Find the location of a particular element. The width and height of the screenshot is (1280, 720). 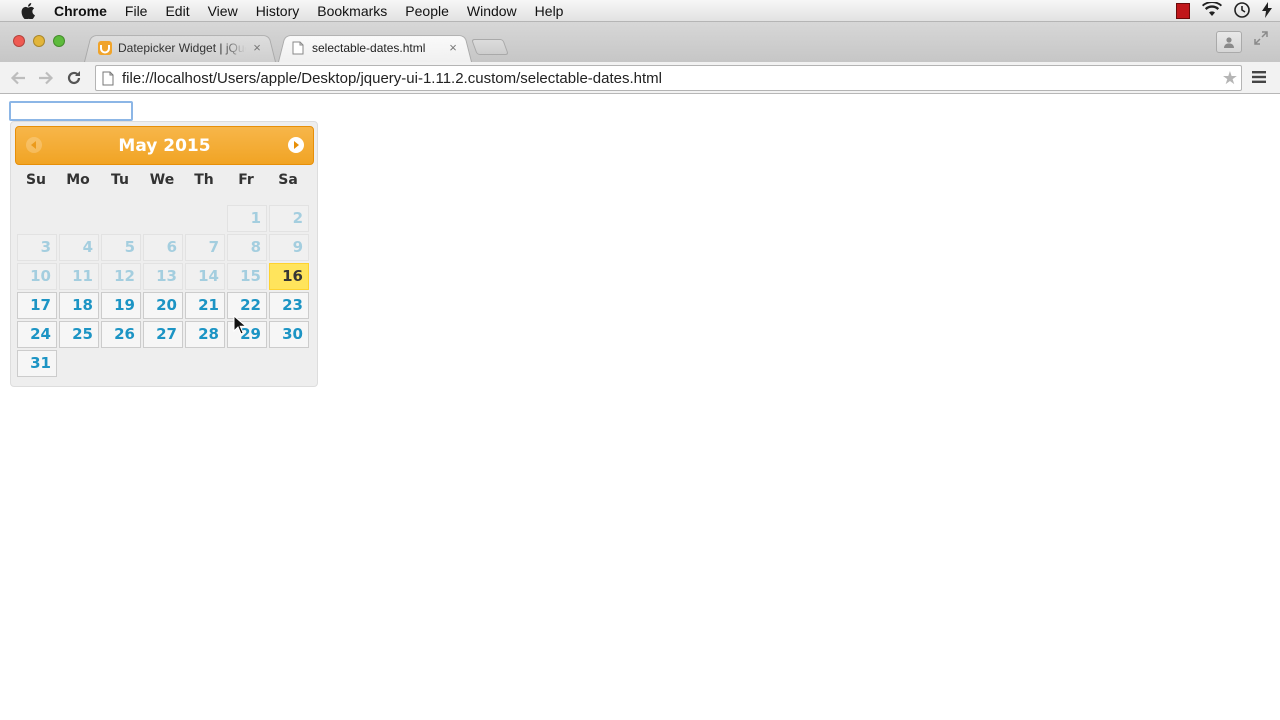

menu-view: View is located at coordinates (223, 11).